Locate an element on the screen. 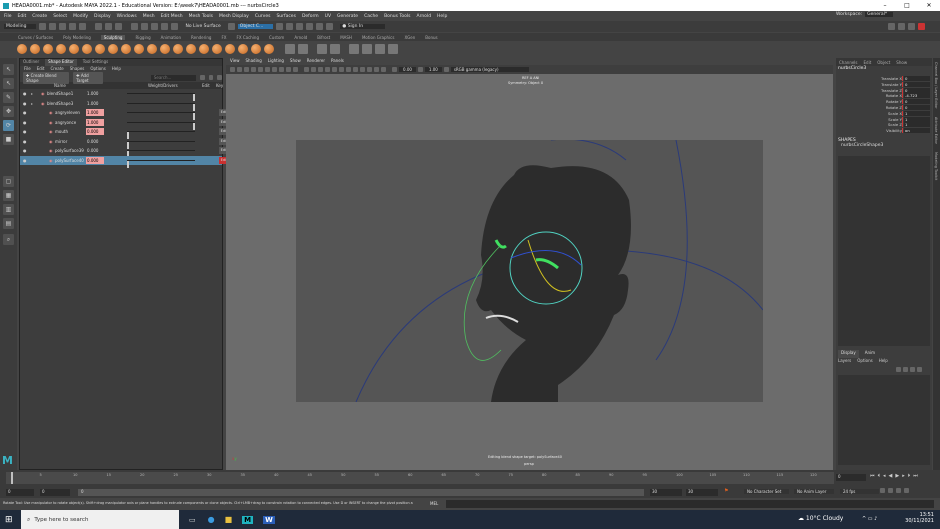  smooth-shade-icon is located at coordinates (313, 69).